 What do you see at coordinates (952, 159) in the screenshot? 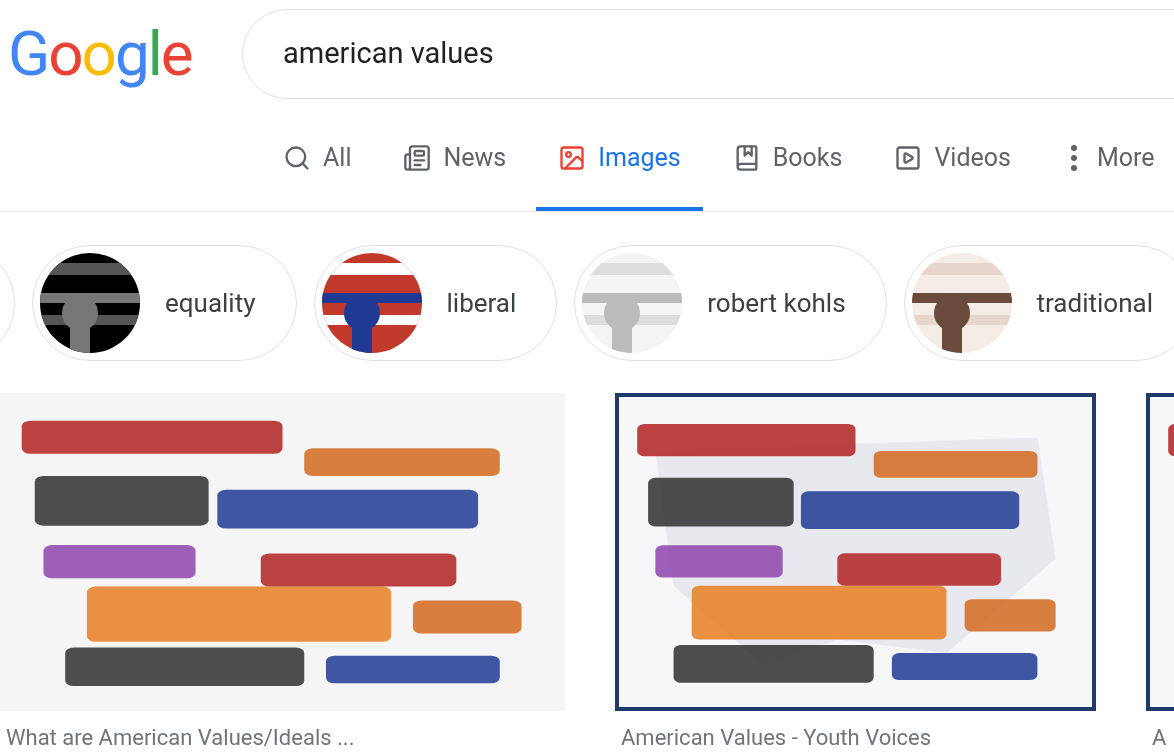
I see `tab: Videos` at bounding box center [952, 159].